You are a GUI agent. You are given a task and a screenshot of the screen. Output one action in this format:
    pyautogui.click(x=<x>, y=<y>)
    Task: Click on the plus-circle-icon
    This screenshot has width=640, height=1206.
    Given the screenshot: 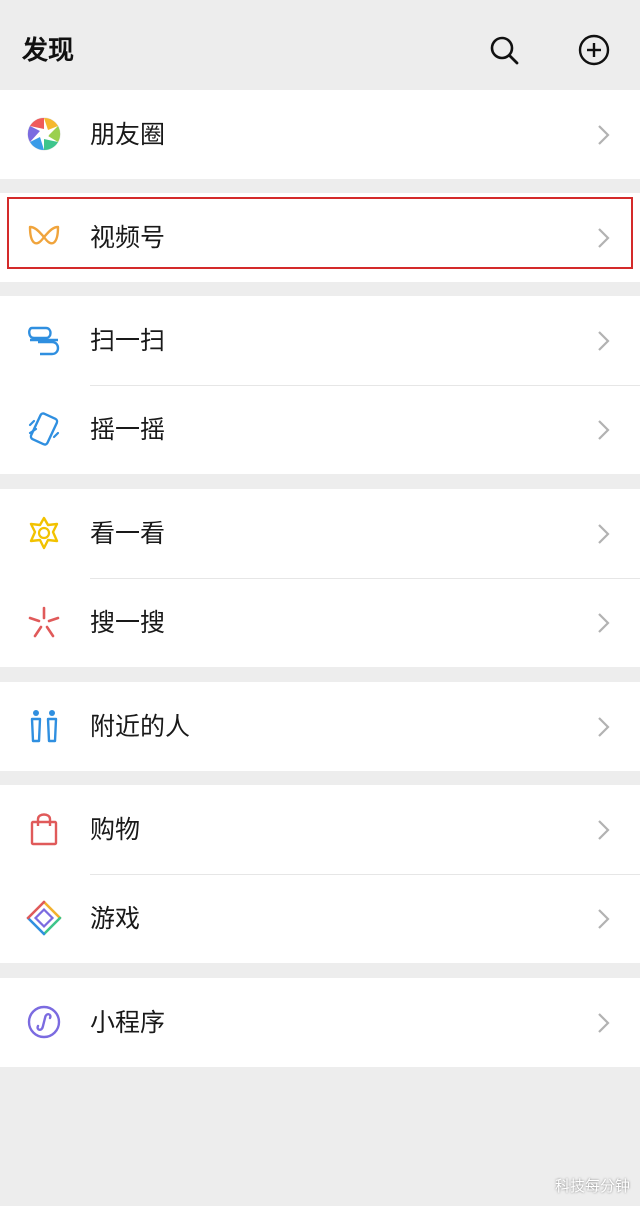 What is the action you would take?
    pyautogui.click(x=594, y=50)
    